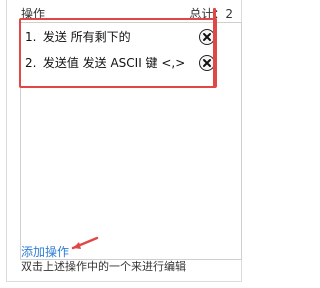 This screenshot has width=320, height=288. What do you see at coordinates (214, 48) in the screenshot?
I see `annotation-highlight-edge` at bounding box center [214, 48].